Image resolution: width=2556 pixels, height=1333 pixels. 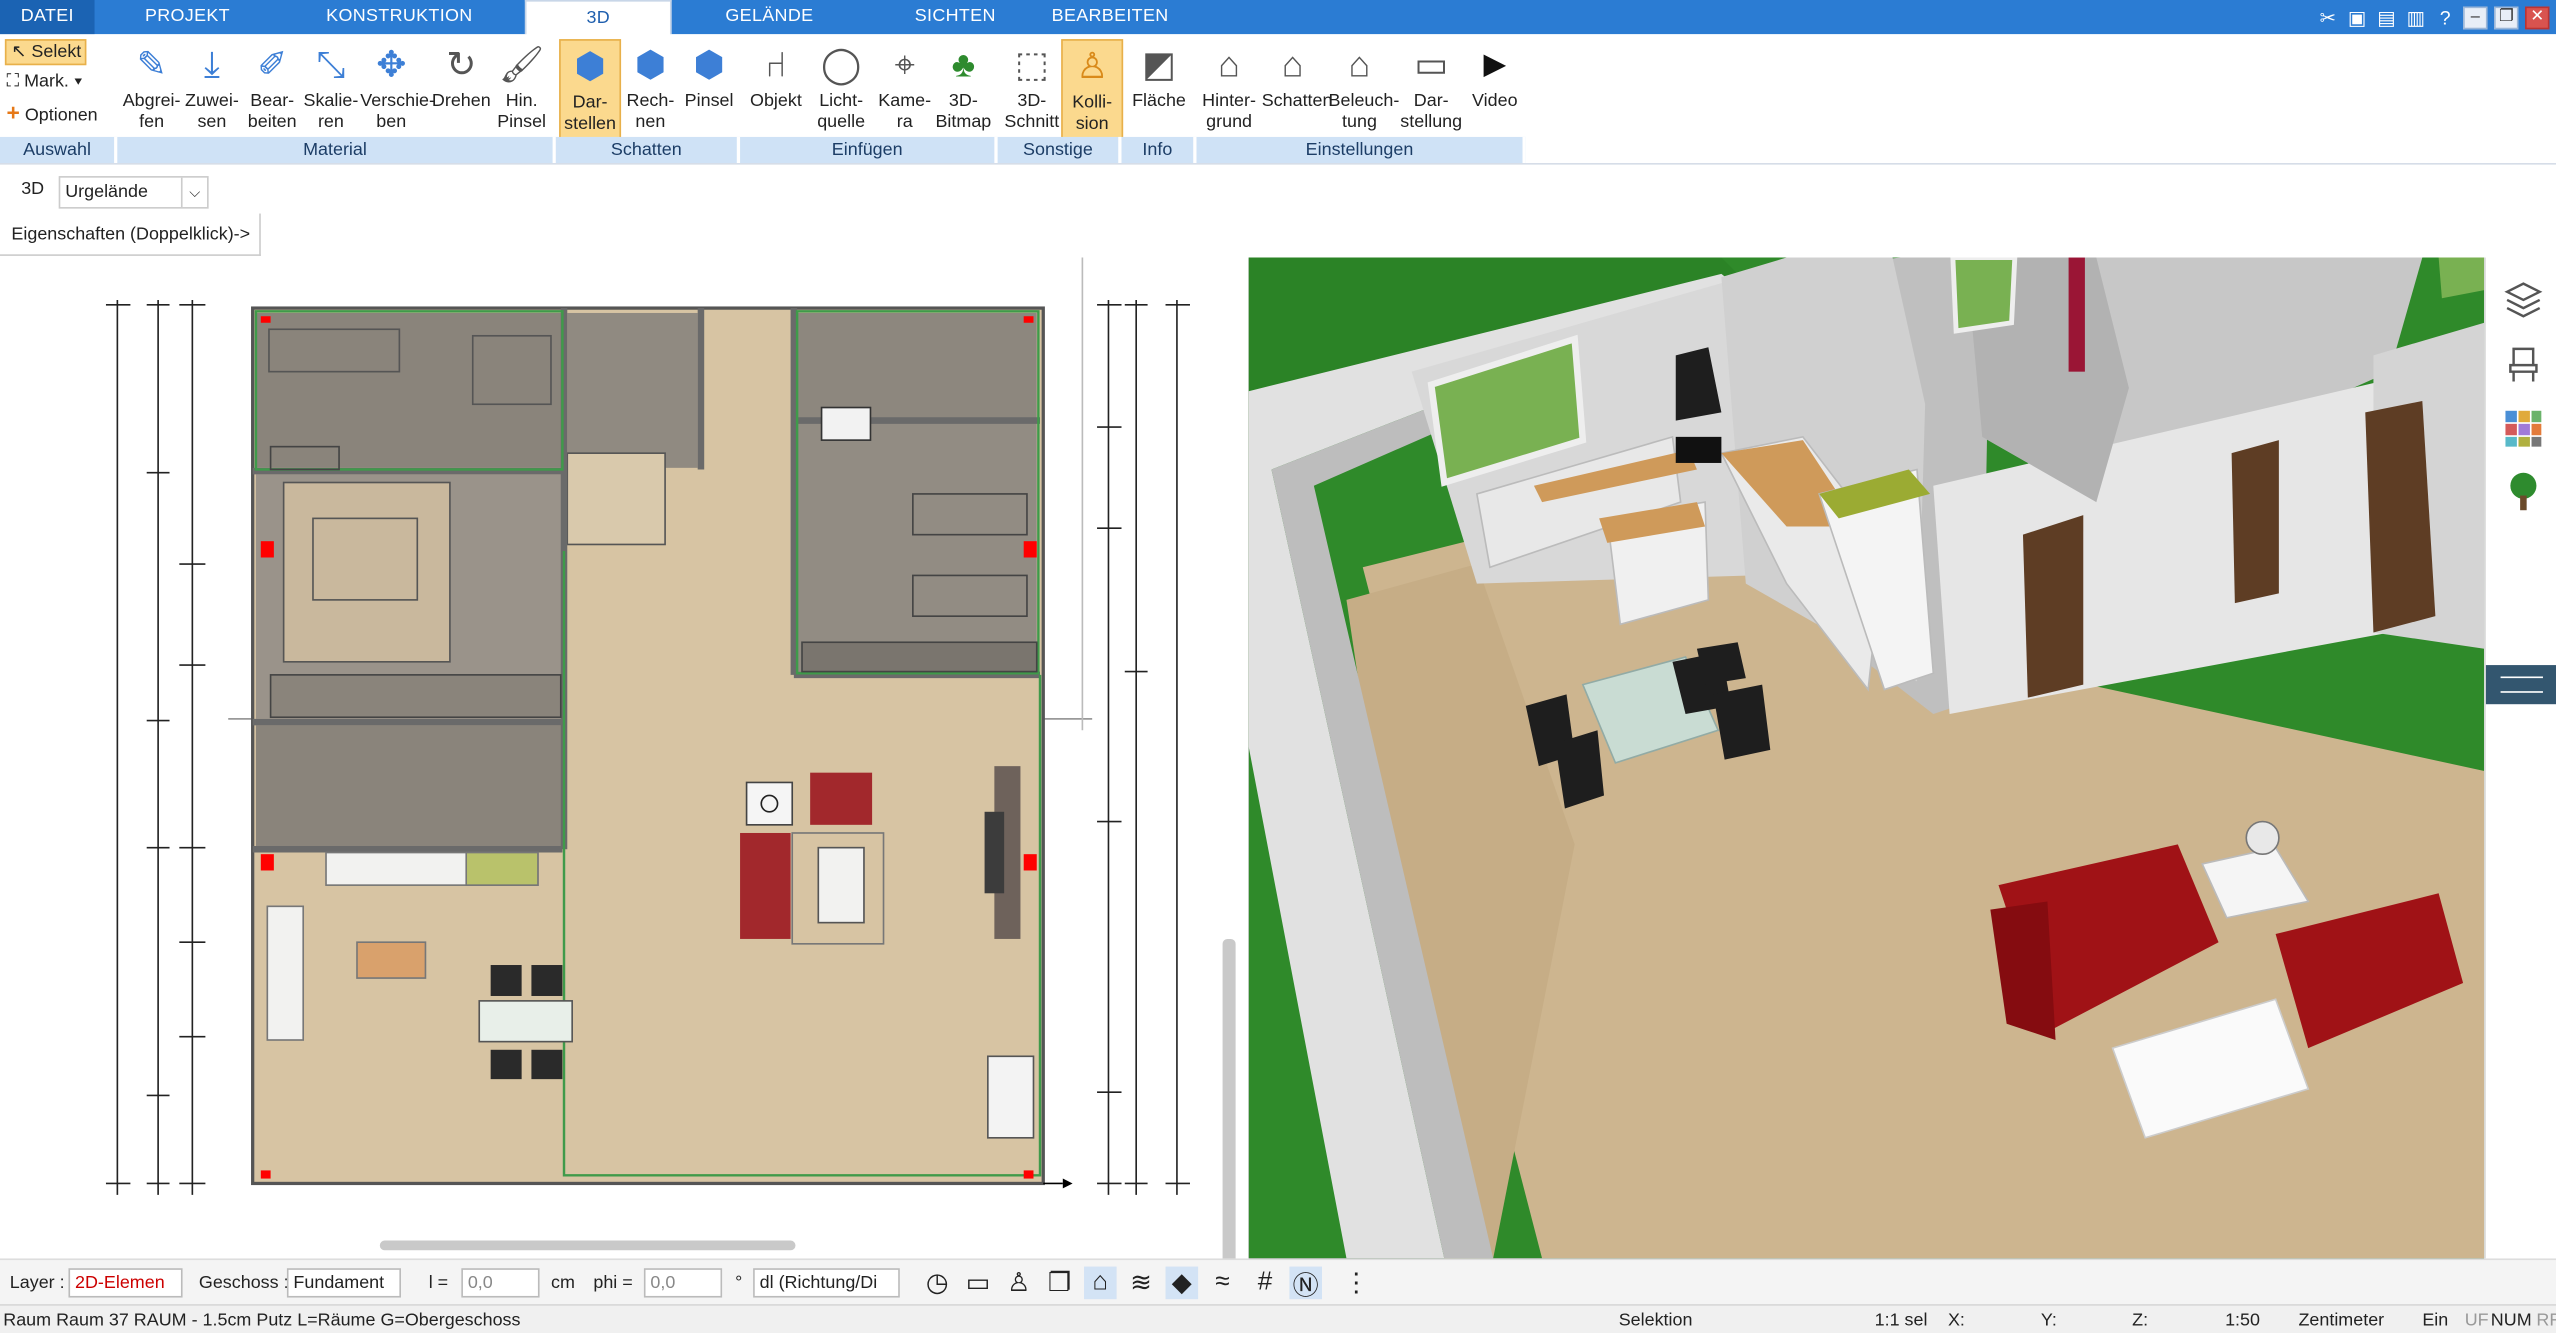 I want to click on ribbon-button-label-2: Schnitt, so click(x=1032, y=122).